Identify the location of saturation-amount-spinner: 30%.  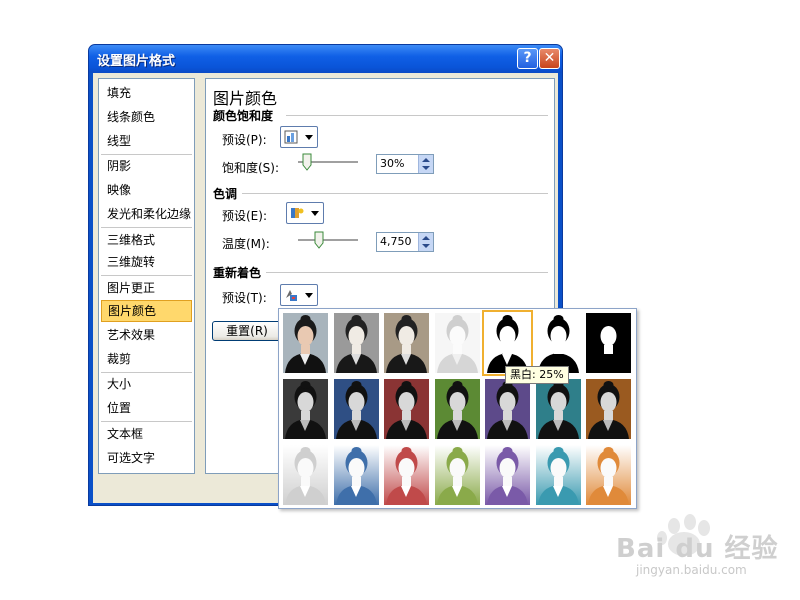
(405, 164).